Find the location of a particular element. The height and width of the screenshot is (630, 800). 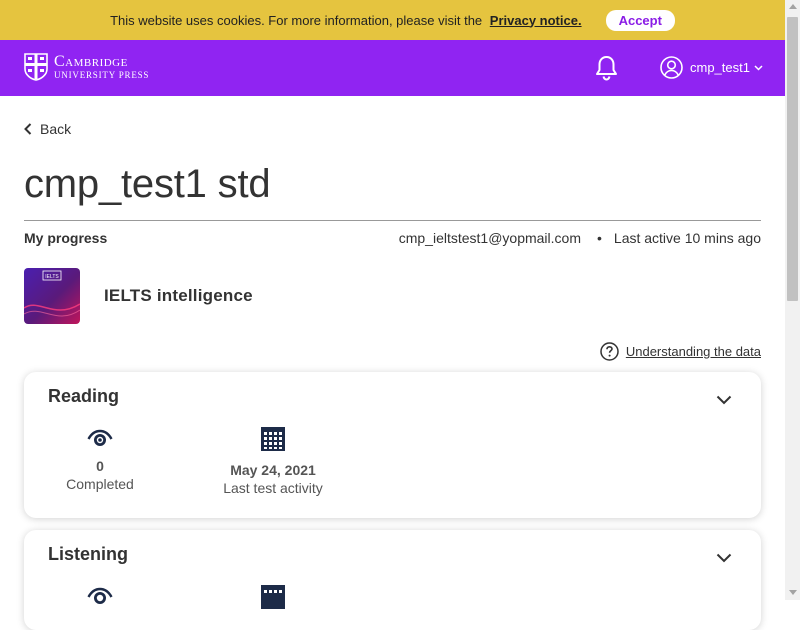

expand-reading-button is located at coordinates (724, 401).